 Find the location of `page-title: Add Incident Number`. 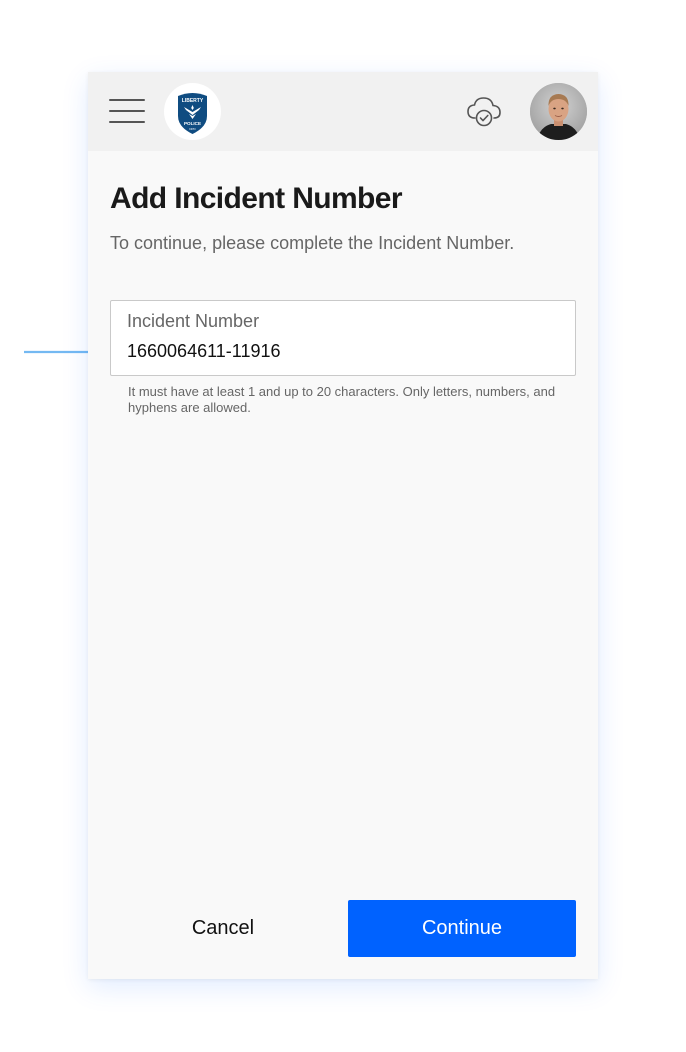

page-title: Add Incident Number is located at coordinates (256, 198).